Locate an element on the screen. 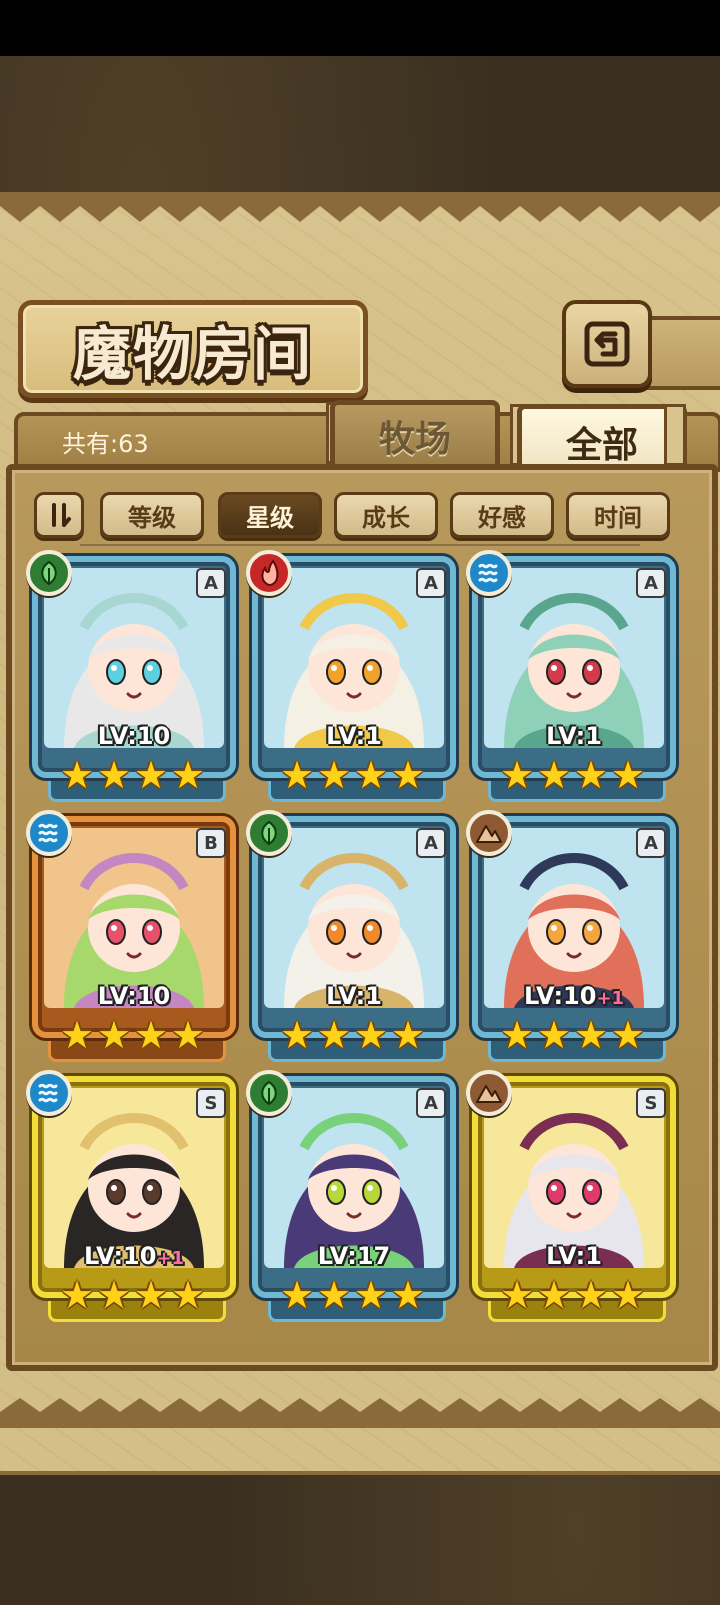  sort-label: 时间 is located at coordinates (618, 517).